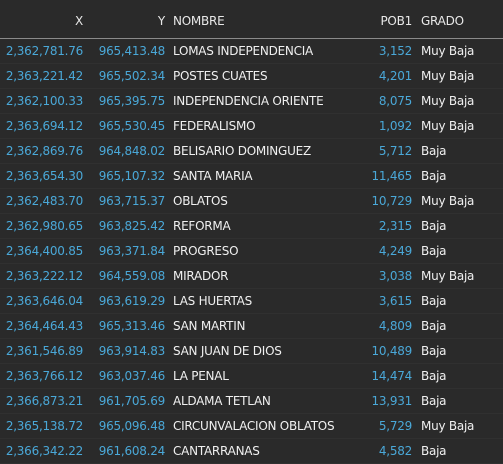 The height and width of the screenshot is (464, 503). What do you see at coordinates (392, 176) in the screenshot?
I see `cell-pob1: 11,465` at bounding box center [392, 176].